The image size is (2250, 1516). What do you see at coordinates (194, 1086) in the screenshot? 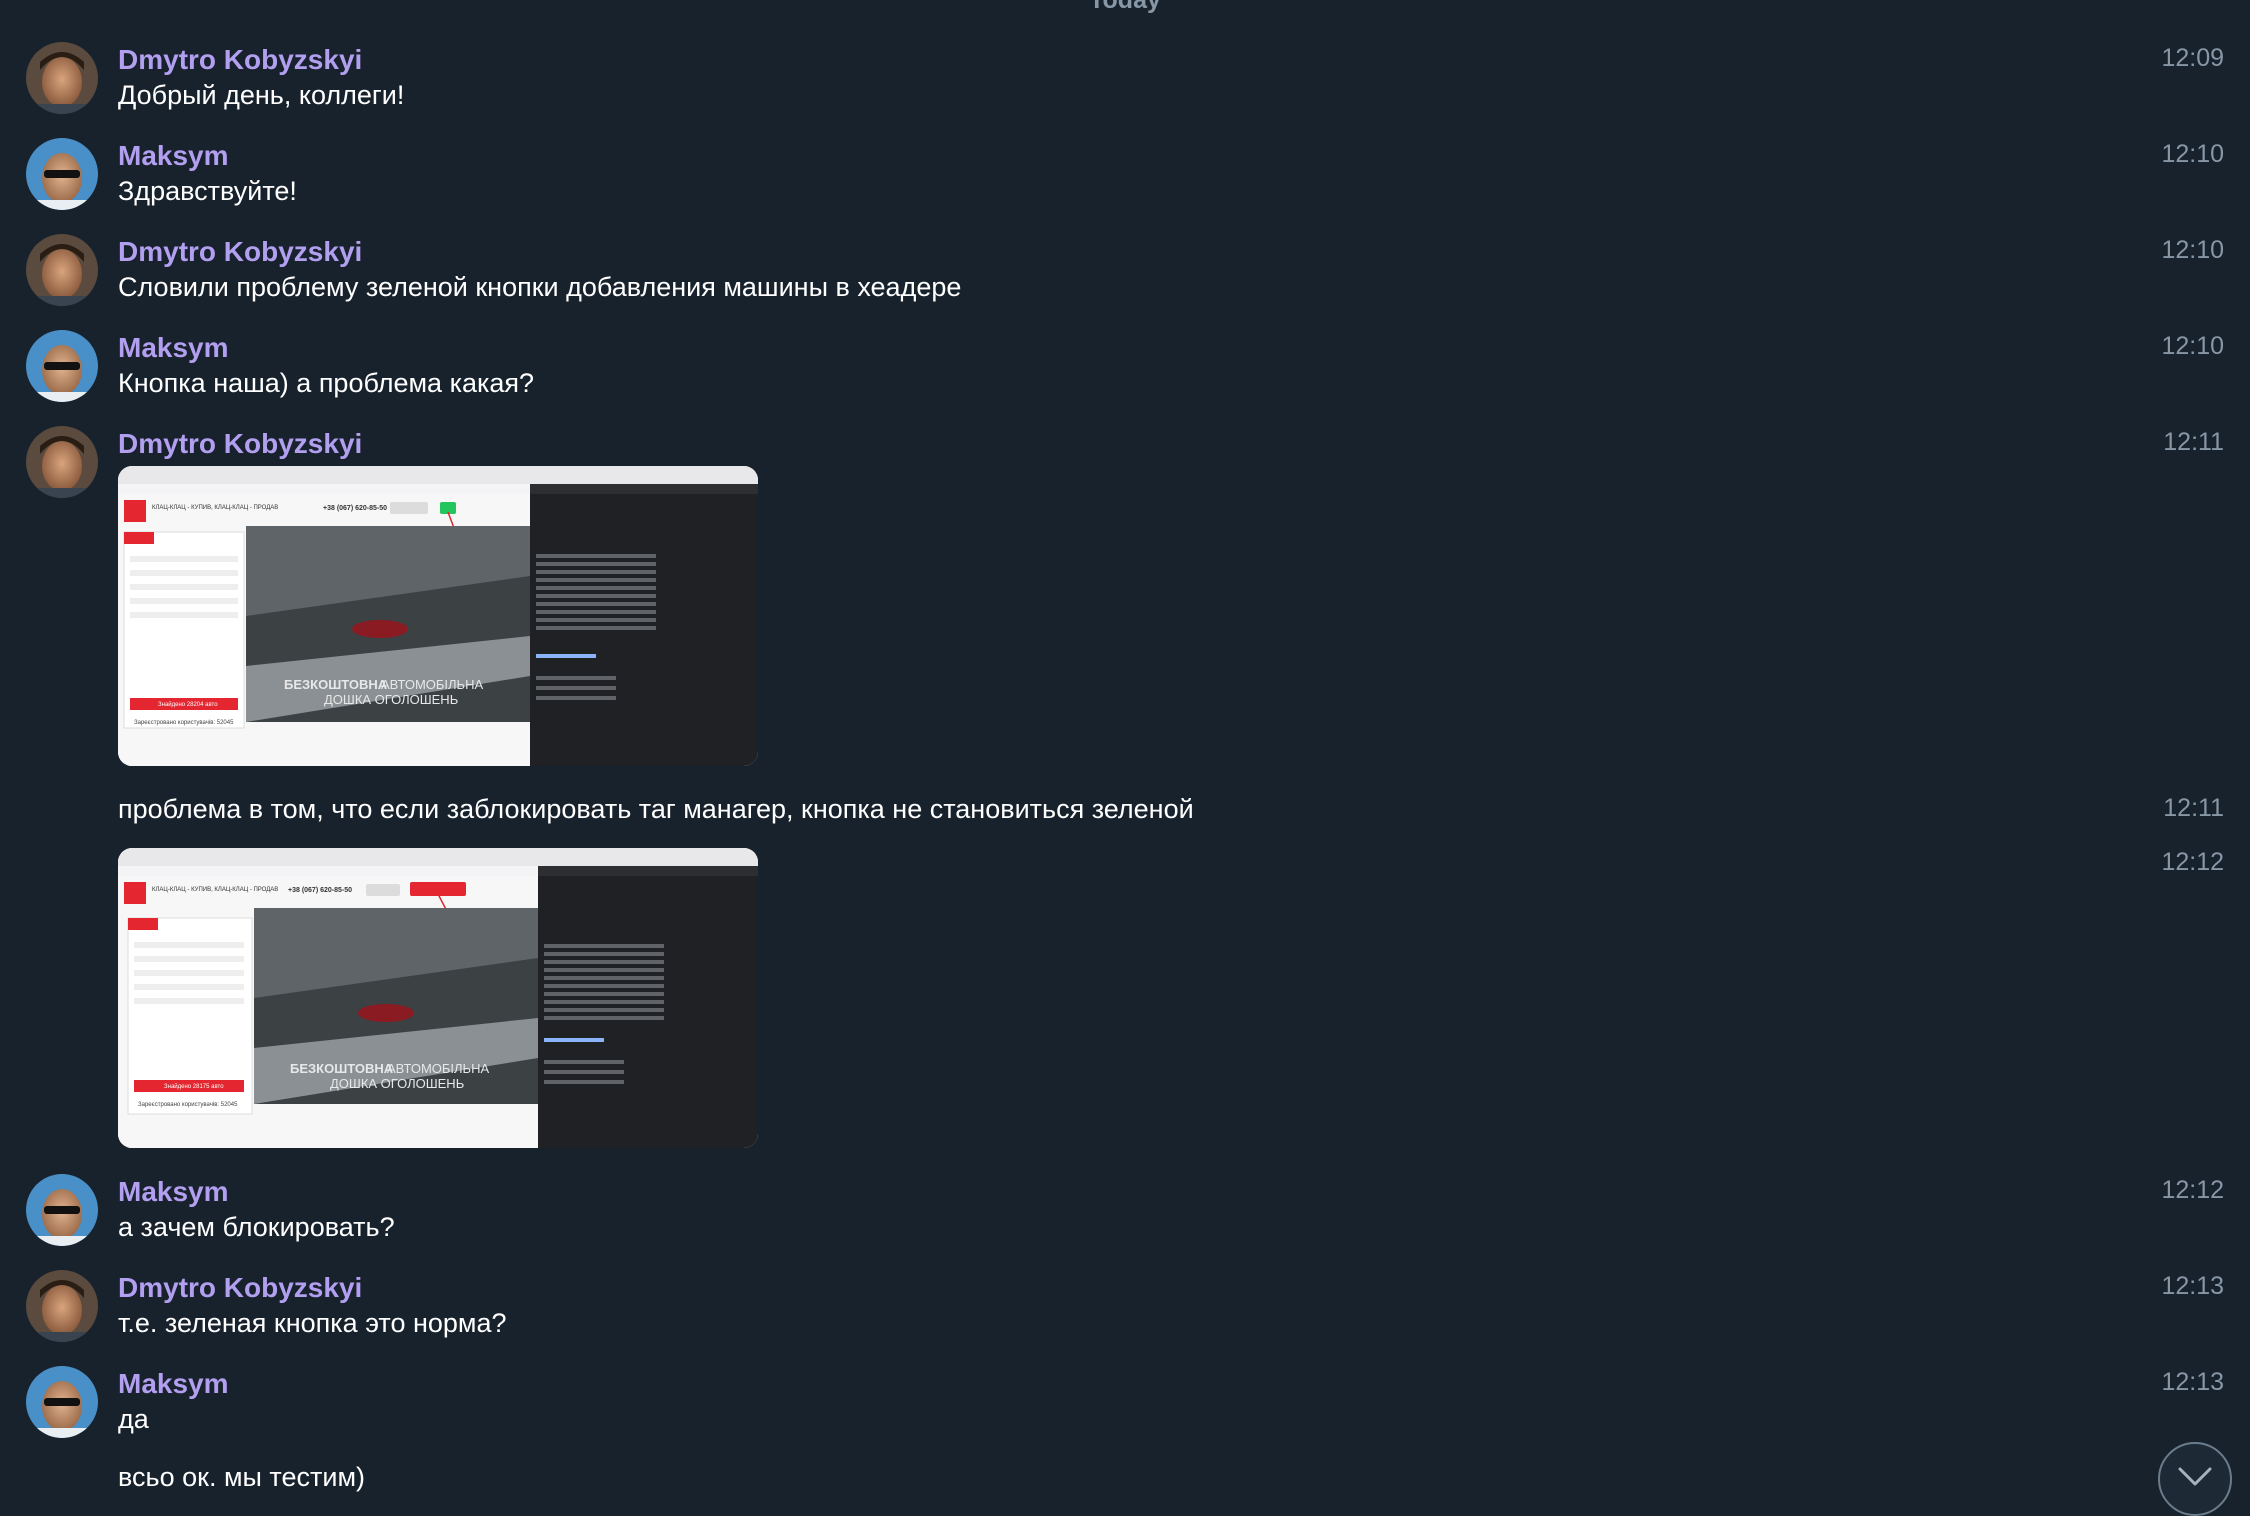
I see `search-cars-label: Знайдено 28175 авто` at bounding box center [194, 1086].